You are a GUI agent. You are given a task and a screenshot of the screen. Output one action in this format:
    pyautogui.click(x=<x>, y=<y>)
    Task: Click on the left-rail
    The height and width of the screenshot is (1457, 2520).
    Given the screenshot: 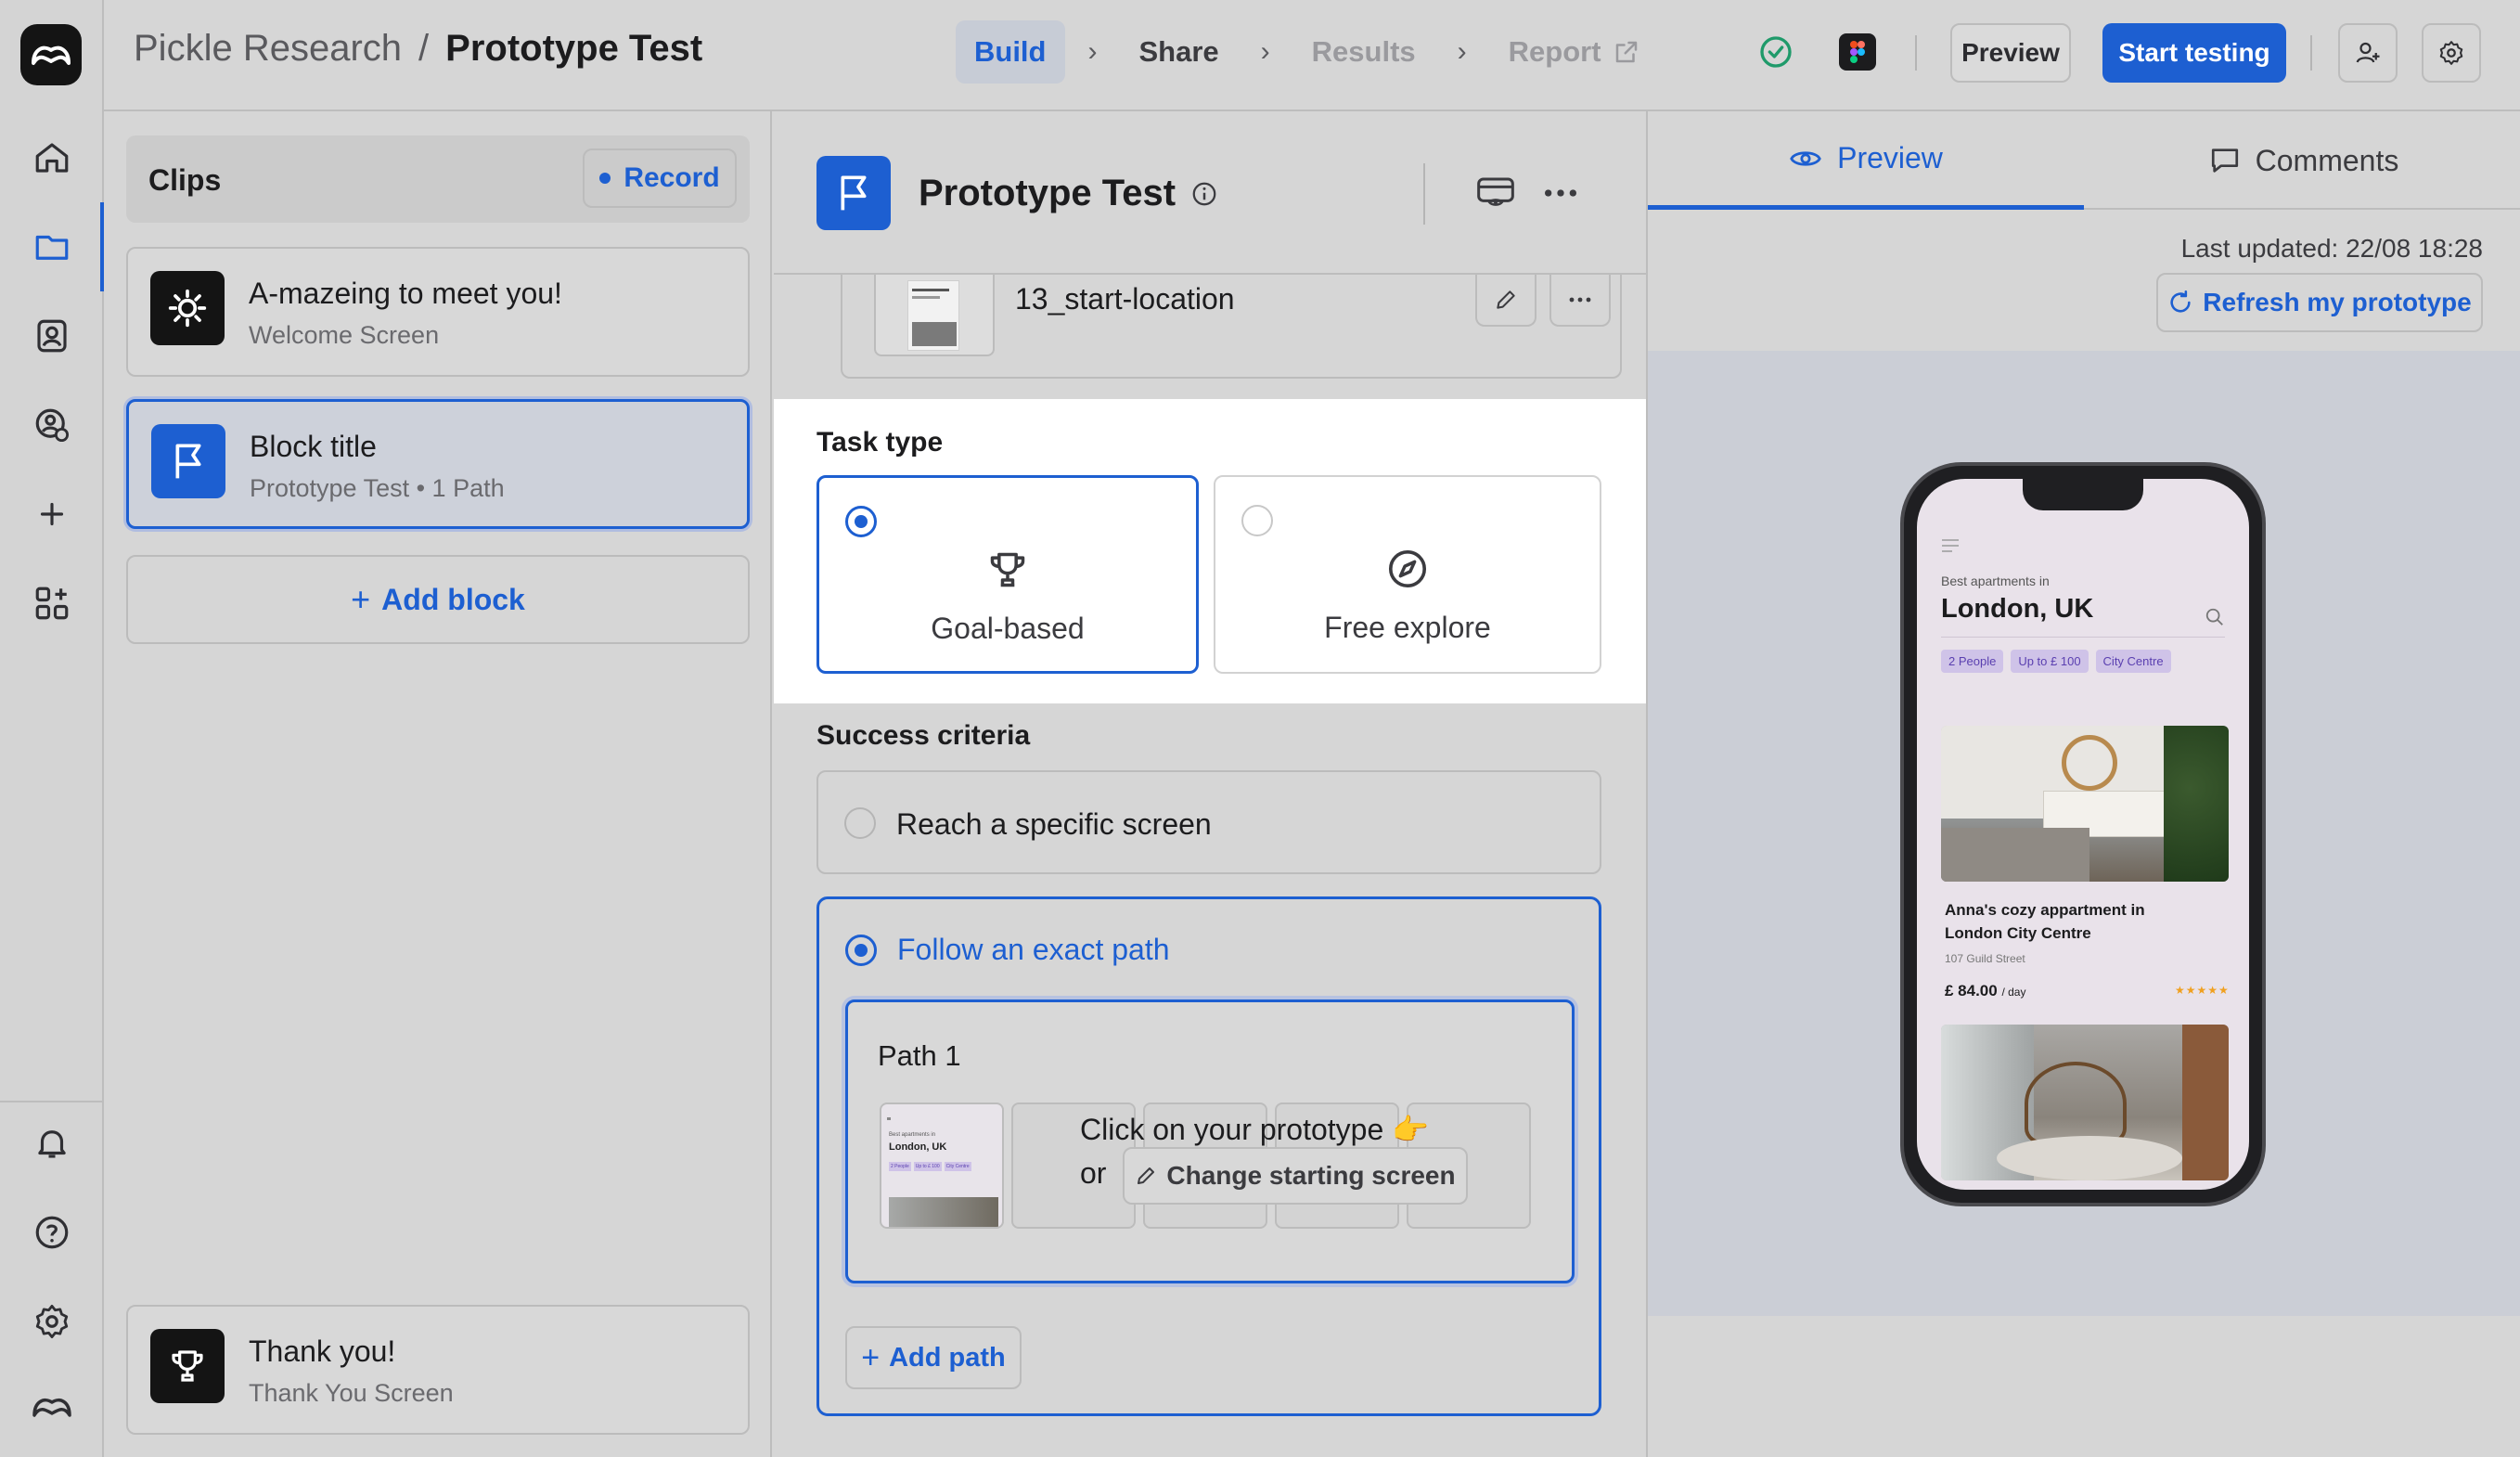 What is the action you would take?
    pyautogui.click(x=52, y=729)
    